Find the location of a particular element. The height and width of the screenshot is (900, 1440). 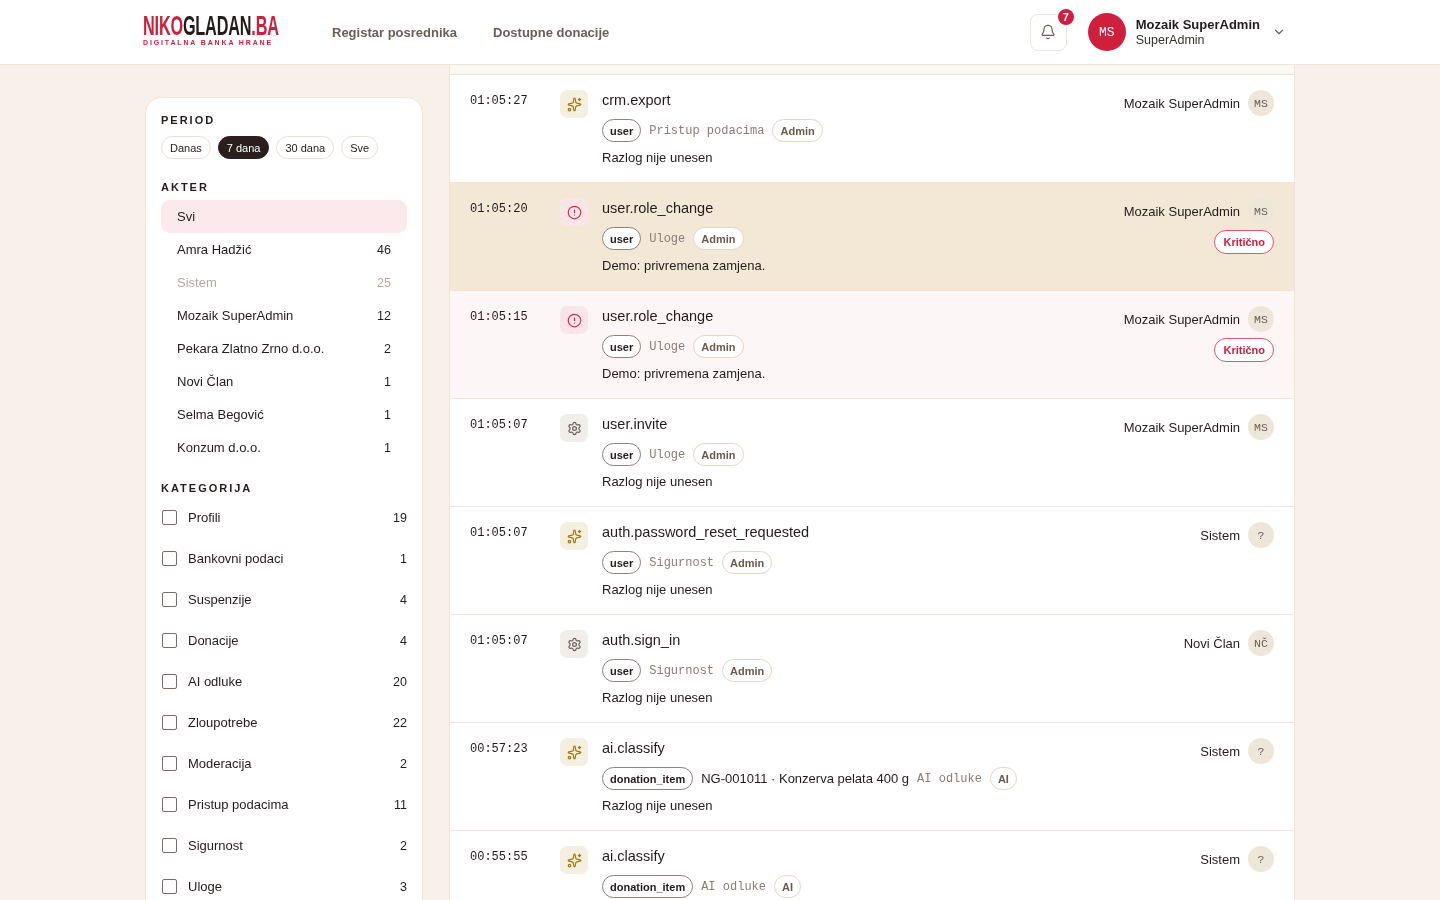

event-name: auth.sign_in is located at coordinates (641, 640).